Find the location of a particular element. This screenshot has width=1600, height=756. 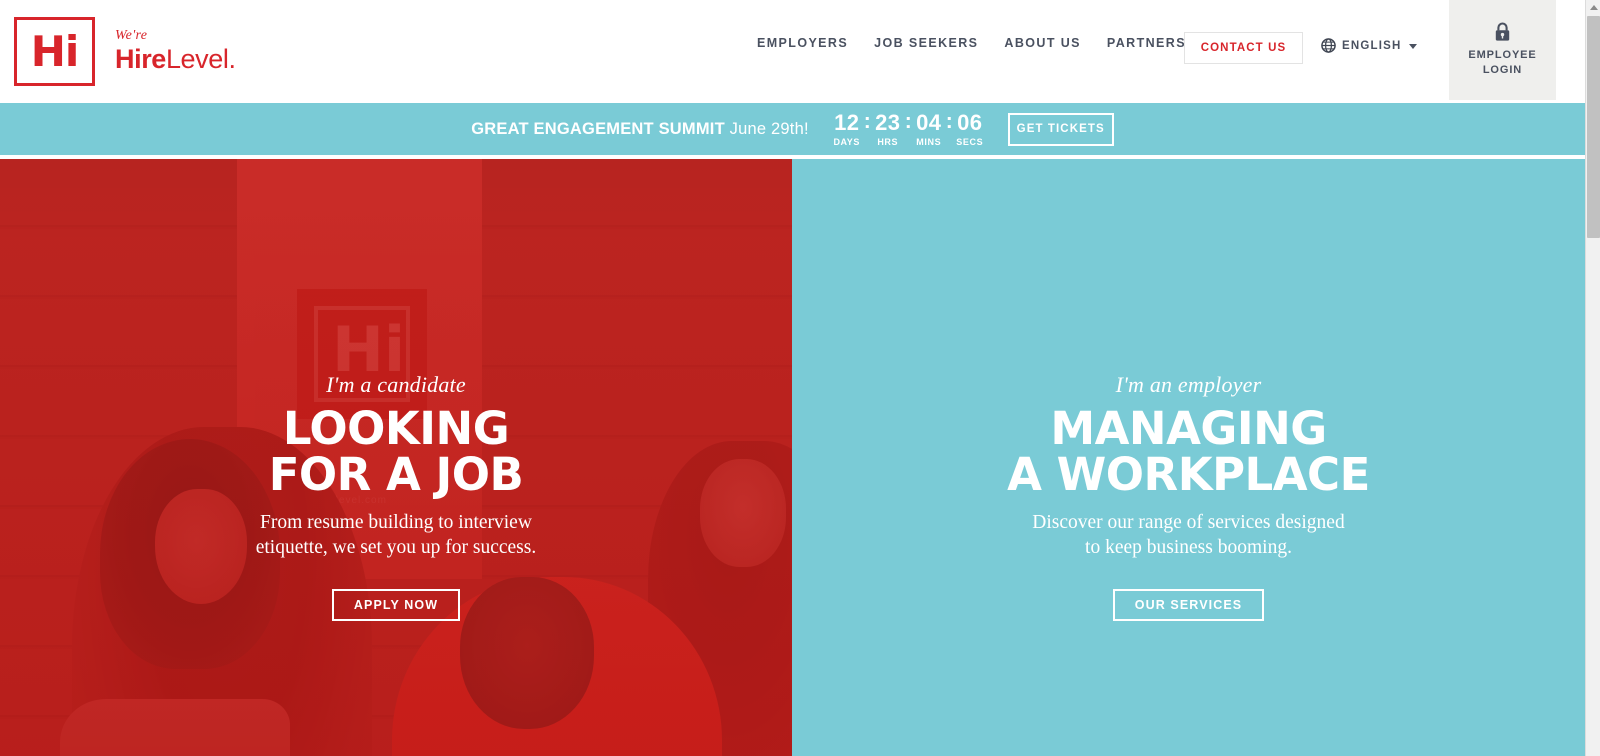

countdown-days-label: DAYS is located at coordinates (847, 141).